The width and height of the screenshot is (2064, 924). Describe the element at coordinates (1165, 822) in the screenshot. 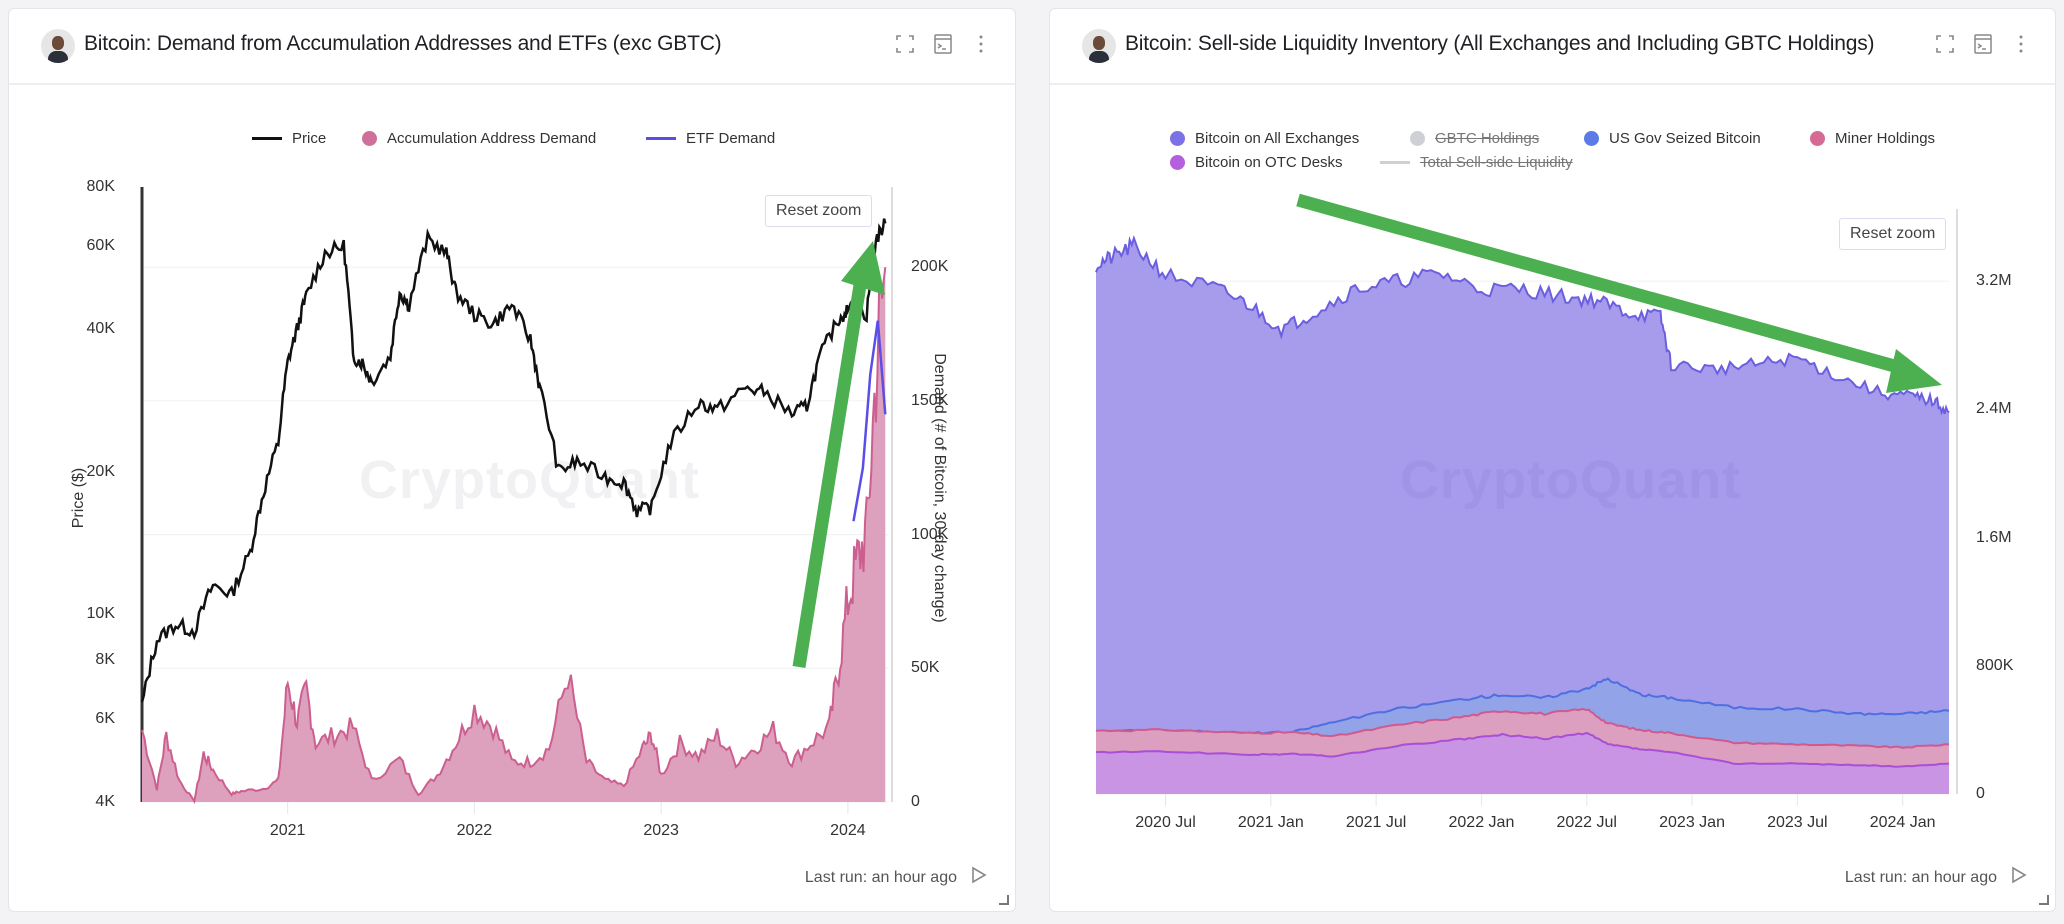

I see `x-tick-label: 2020 Jul` at that location.